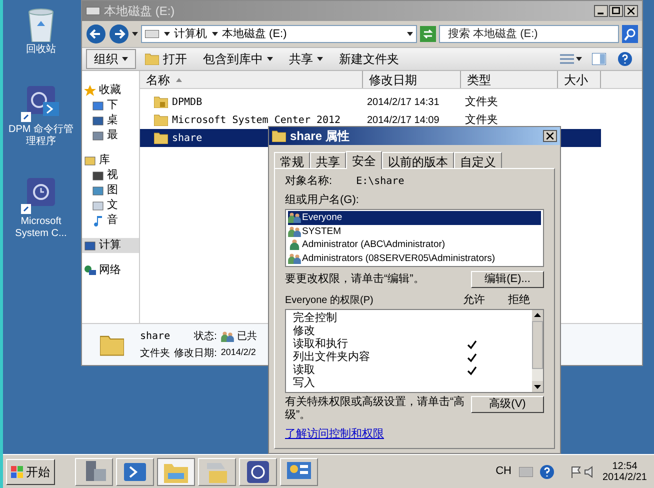  What do you see at coordinates (369, 59) in the screenshot?
I see `toolbar-button: 新建文件夹` at bounding box center [369, 59].